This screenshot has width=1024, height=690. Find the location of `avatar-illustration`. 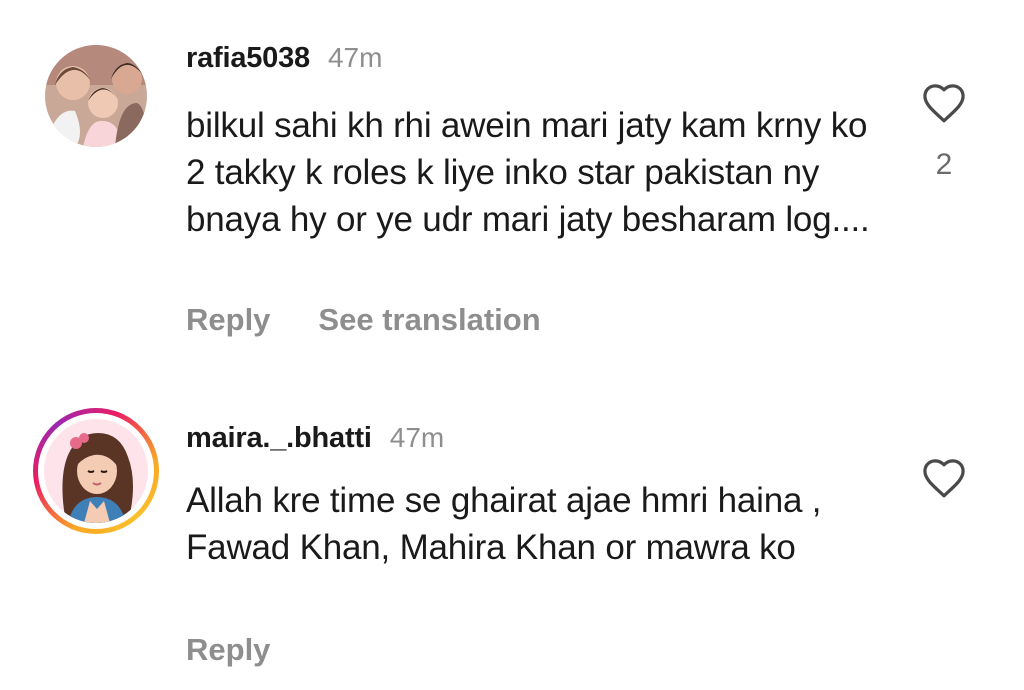

avatar-illustration is located at coordinates (96, 471).